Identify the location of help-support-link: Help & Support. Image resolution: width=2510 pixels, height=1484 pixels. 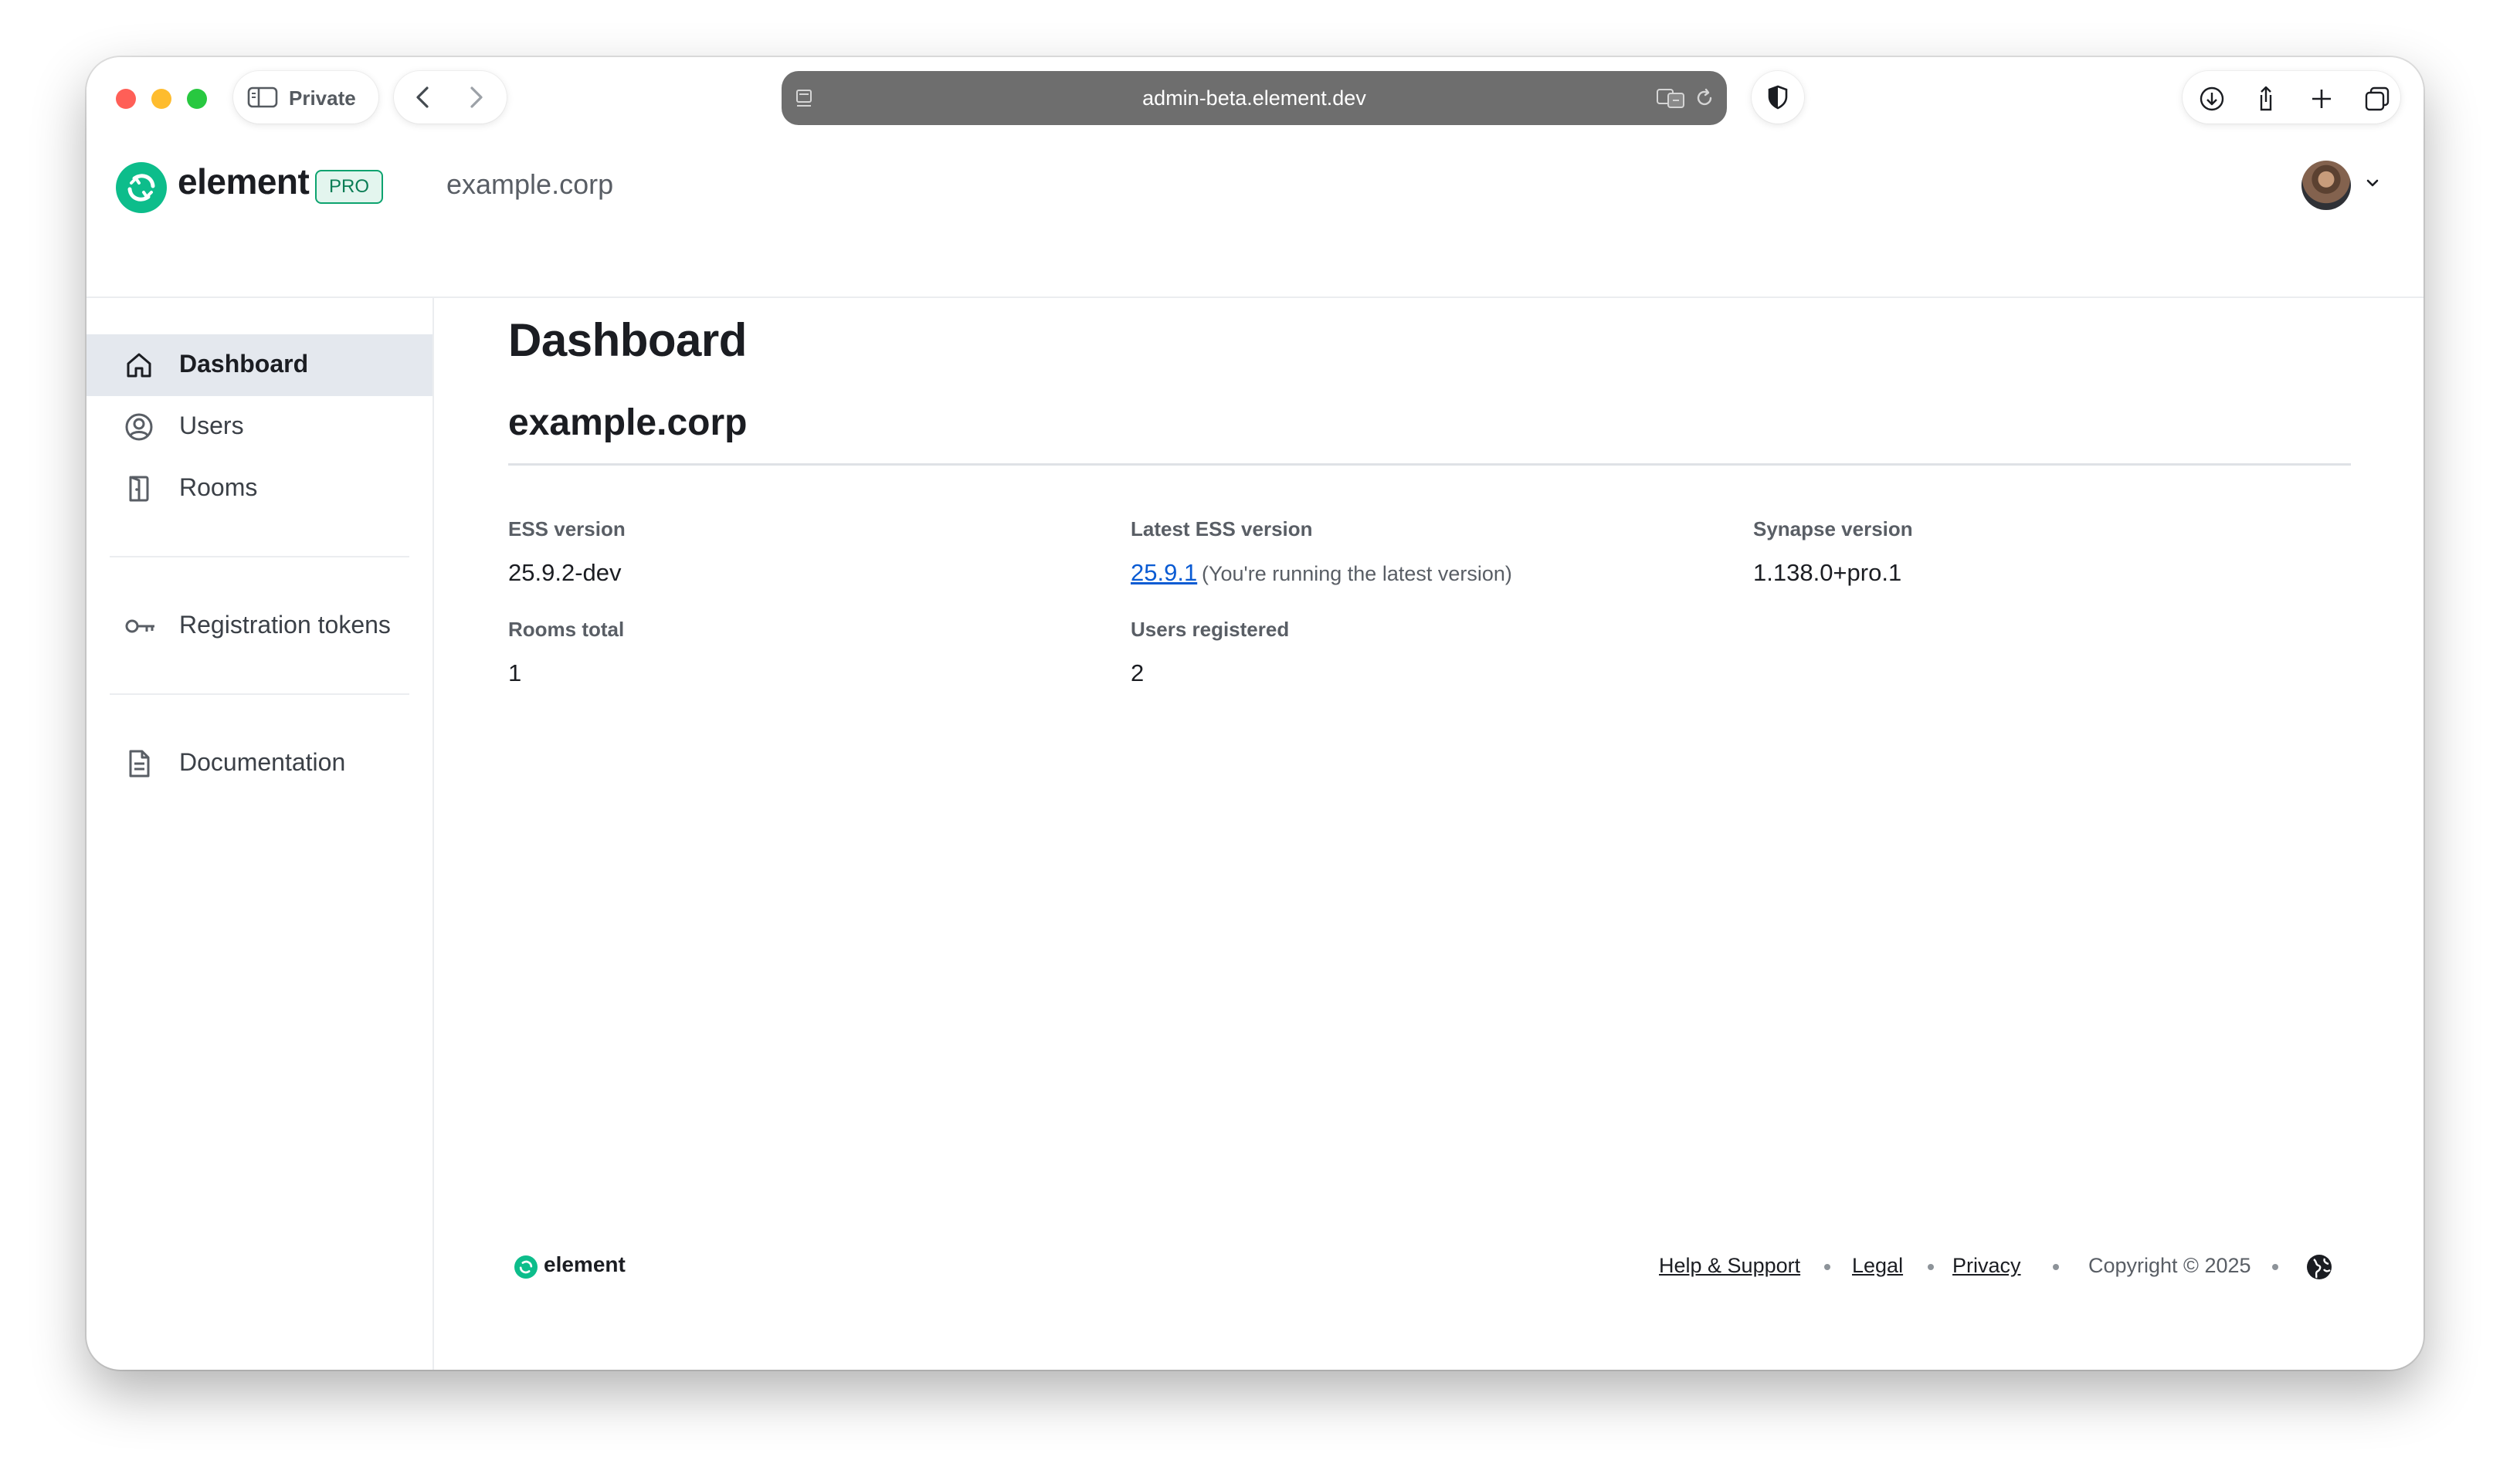
(1730, 1266).